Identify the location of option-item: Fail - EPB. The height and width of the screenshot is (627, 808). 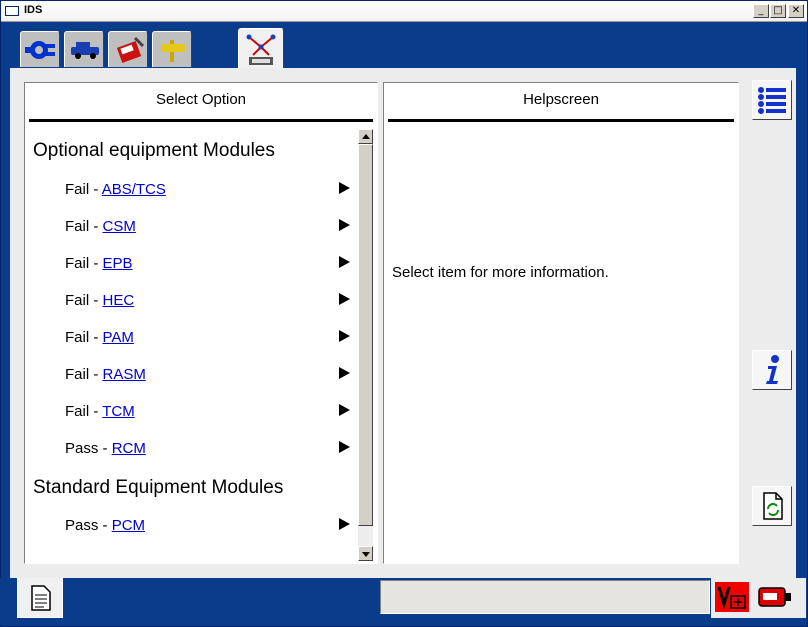
(207, 263).